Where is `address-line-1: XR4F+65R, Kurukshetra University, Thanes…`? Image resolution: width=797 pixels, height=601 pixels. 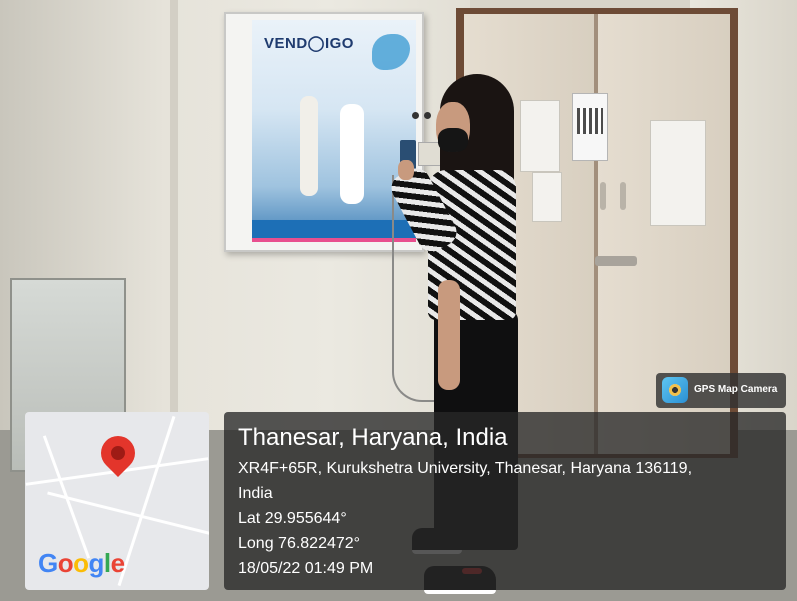 address-line-1: XR4F+65R, Kurukshetra University, Thanes… is located at coordinates (465, 468).